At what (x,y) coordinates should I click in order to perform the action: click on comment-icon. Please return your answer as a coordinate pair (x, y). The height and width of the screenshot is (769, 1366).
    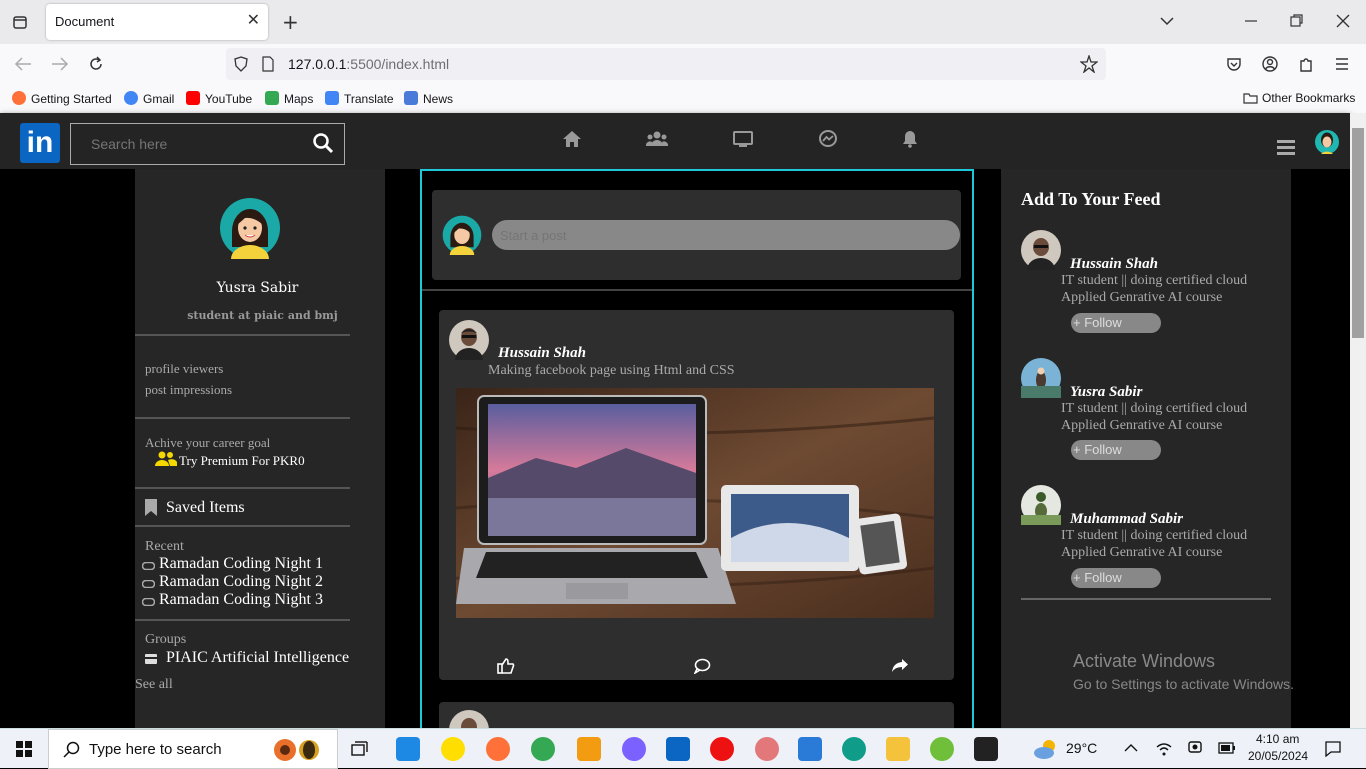
    Looking at the image, I should click on (702, 666).